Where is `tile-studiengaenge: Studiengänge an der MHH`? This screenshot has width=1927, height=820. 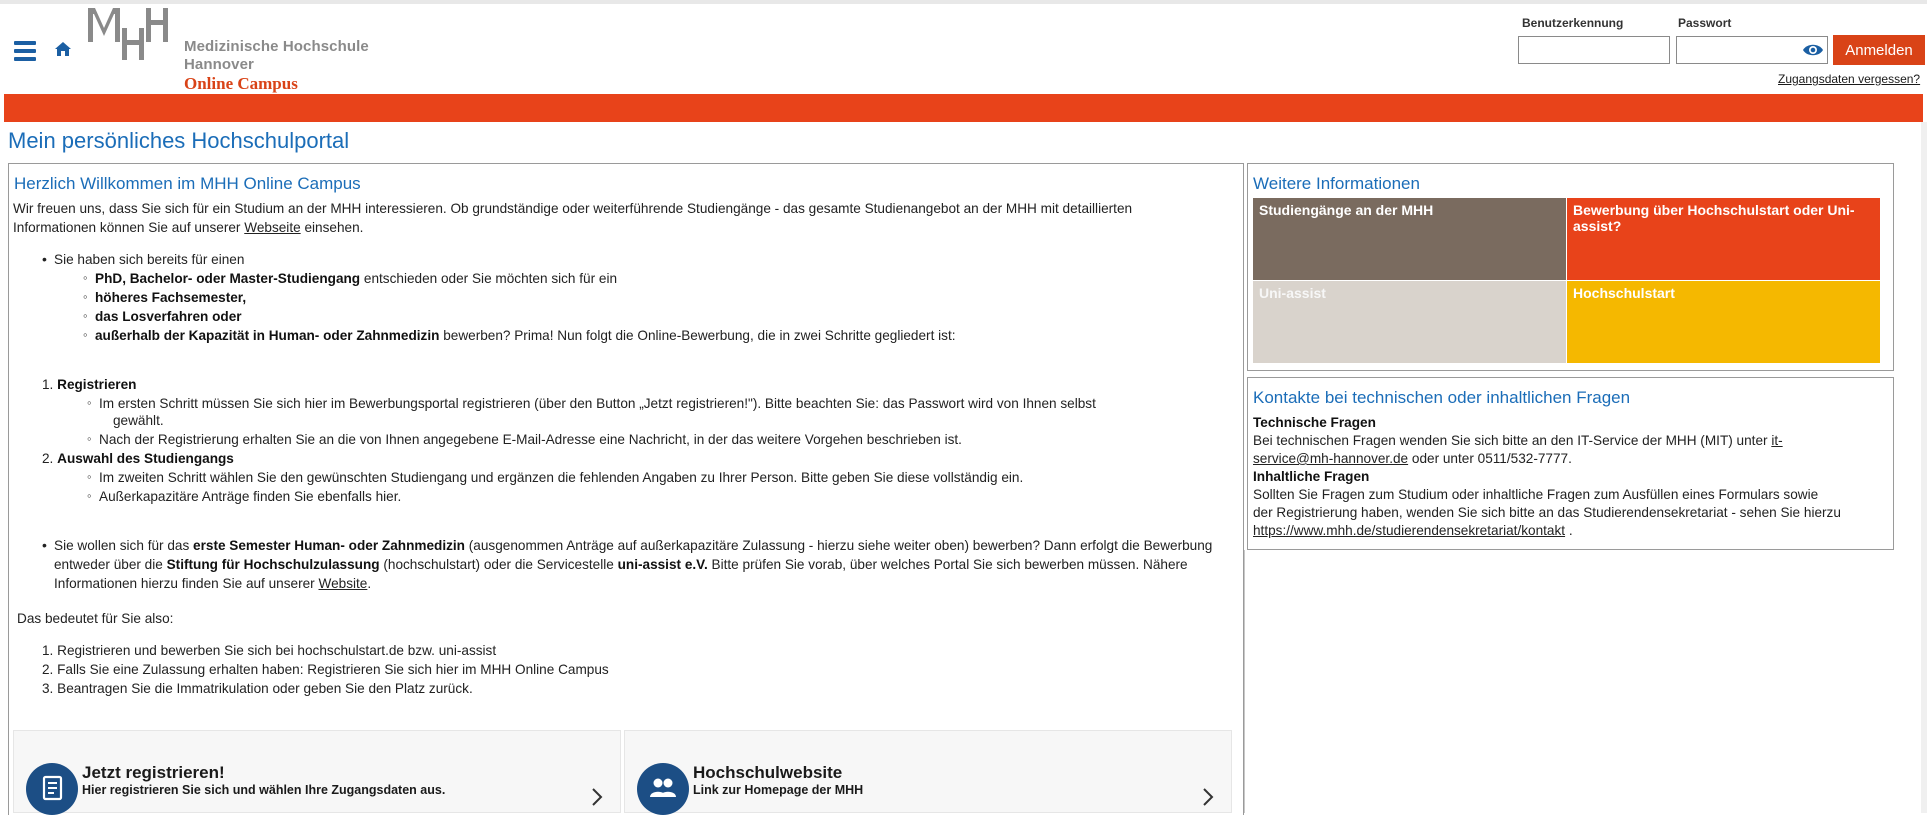 tile-studiengaenge: Studiengänge an der MHH is located at coordinates (1409, 239).